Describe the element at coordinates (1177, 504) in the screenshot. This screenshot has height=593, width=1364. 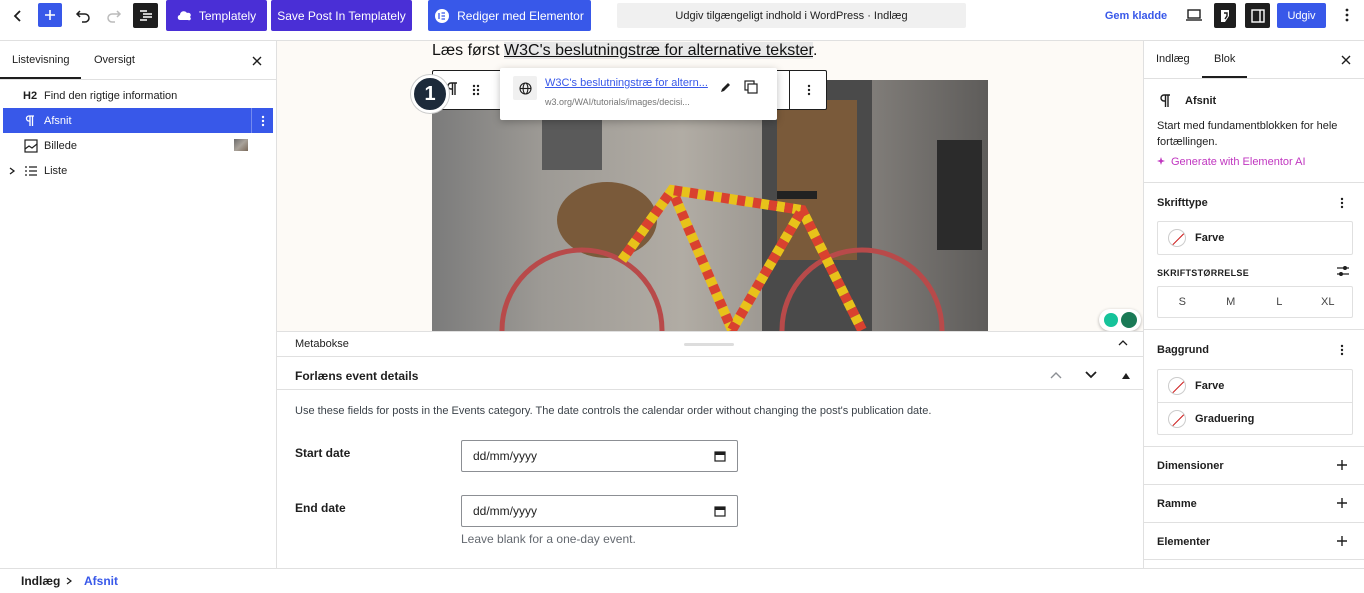
I see `border-title: Ramme` at that location.